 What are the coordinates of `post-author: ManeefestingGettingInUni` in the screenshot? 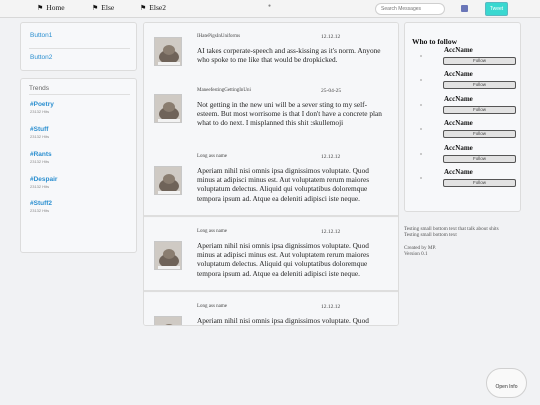 It's located at (224, 90).